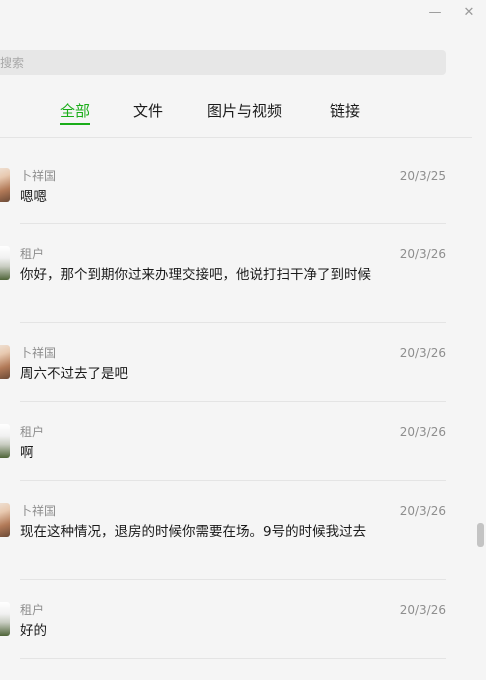 The height and width of the screenshot is (680, 486). I want to click on message-text: 好的, so click(33, 631).